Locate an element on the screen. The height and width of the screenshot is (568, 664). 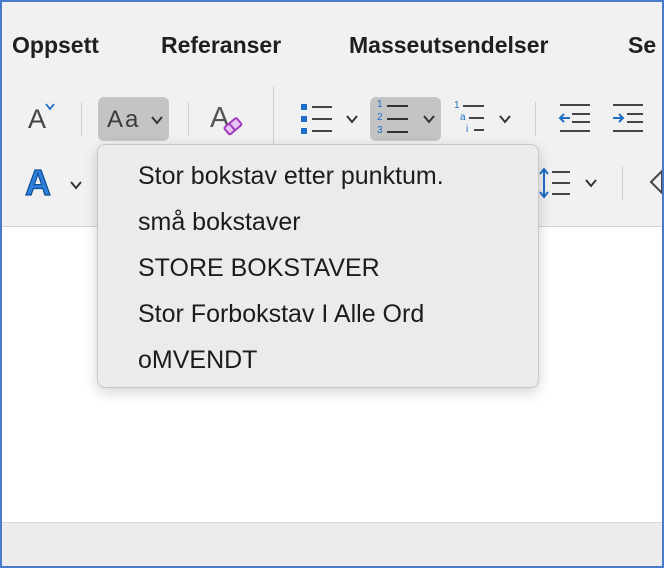
menu-item-lowercase: små bokstaver is located at coordinates (219, 222).